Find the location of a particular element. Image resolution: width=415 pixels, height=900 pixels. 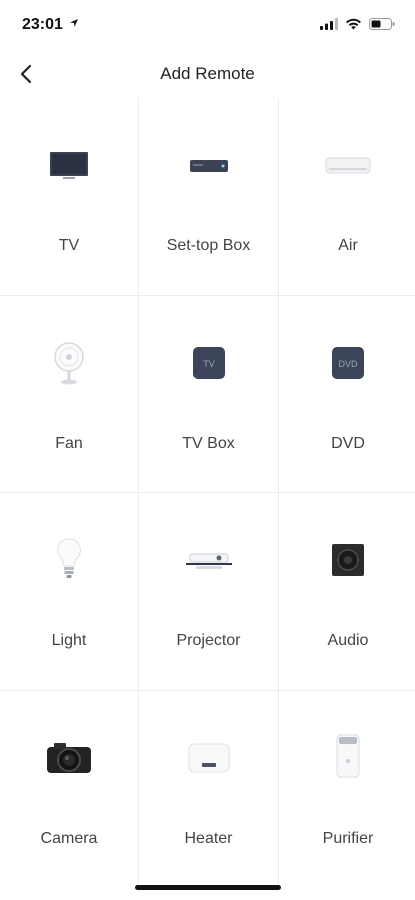

tv-box-badge: TV is located at coordinates (209, 364).